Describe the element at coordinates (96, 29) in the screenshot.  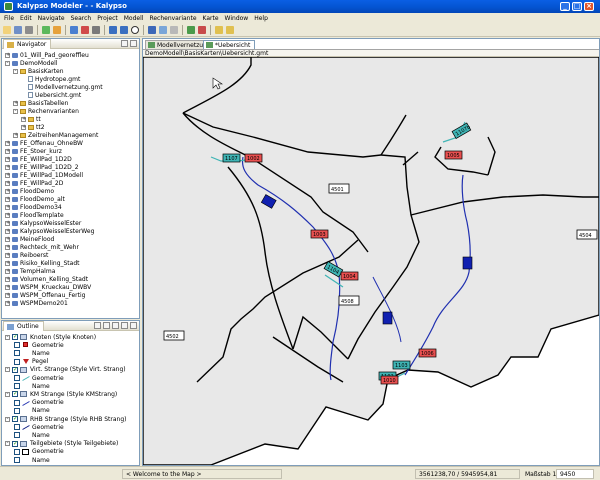
I see `properties-icon` at that location.